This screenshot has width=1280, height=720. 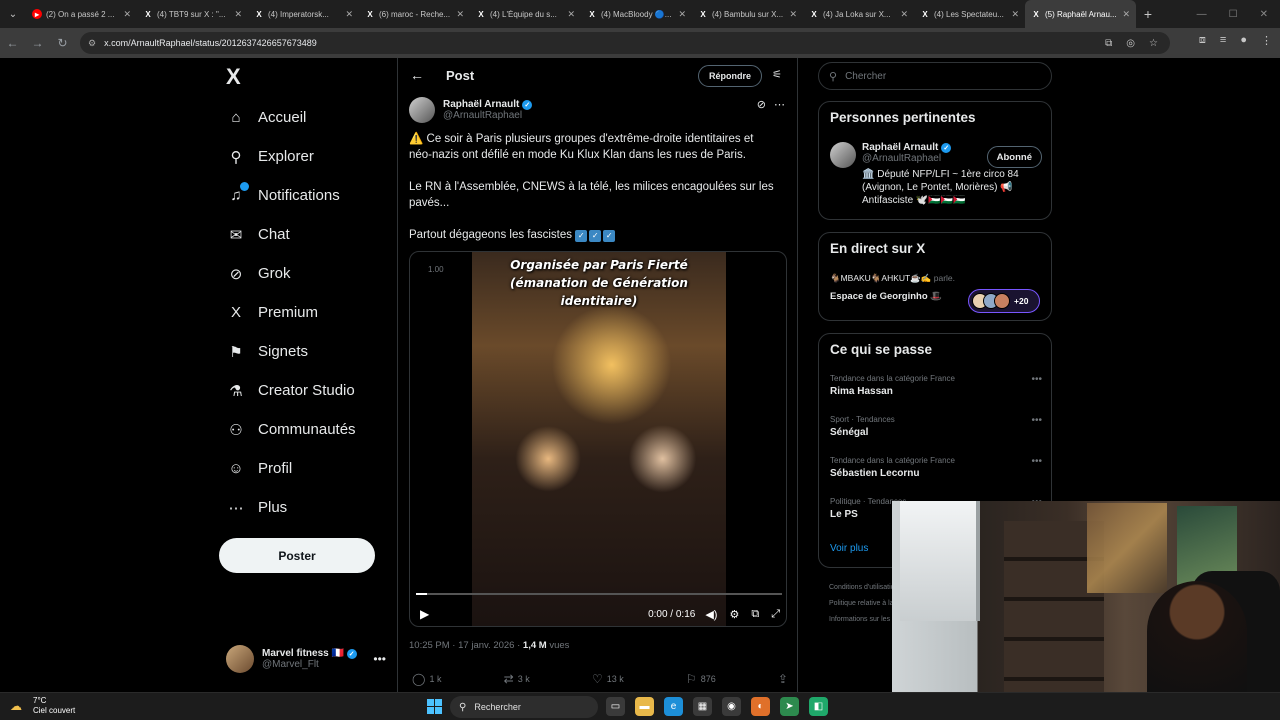 I want to click on fullscreen-icon: ⤢, so click(x=775, y=614).